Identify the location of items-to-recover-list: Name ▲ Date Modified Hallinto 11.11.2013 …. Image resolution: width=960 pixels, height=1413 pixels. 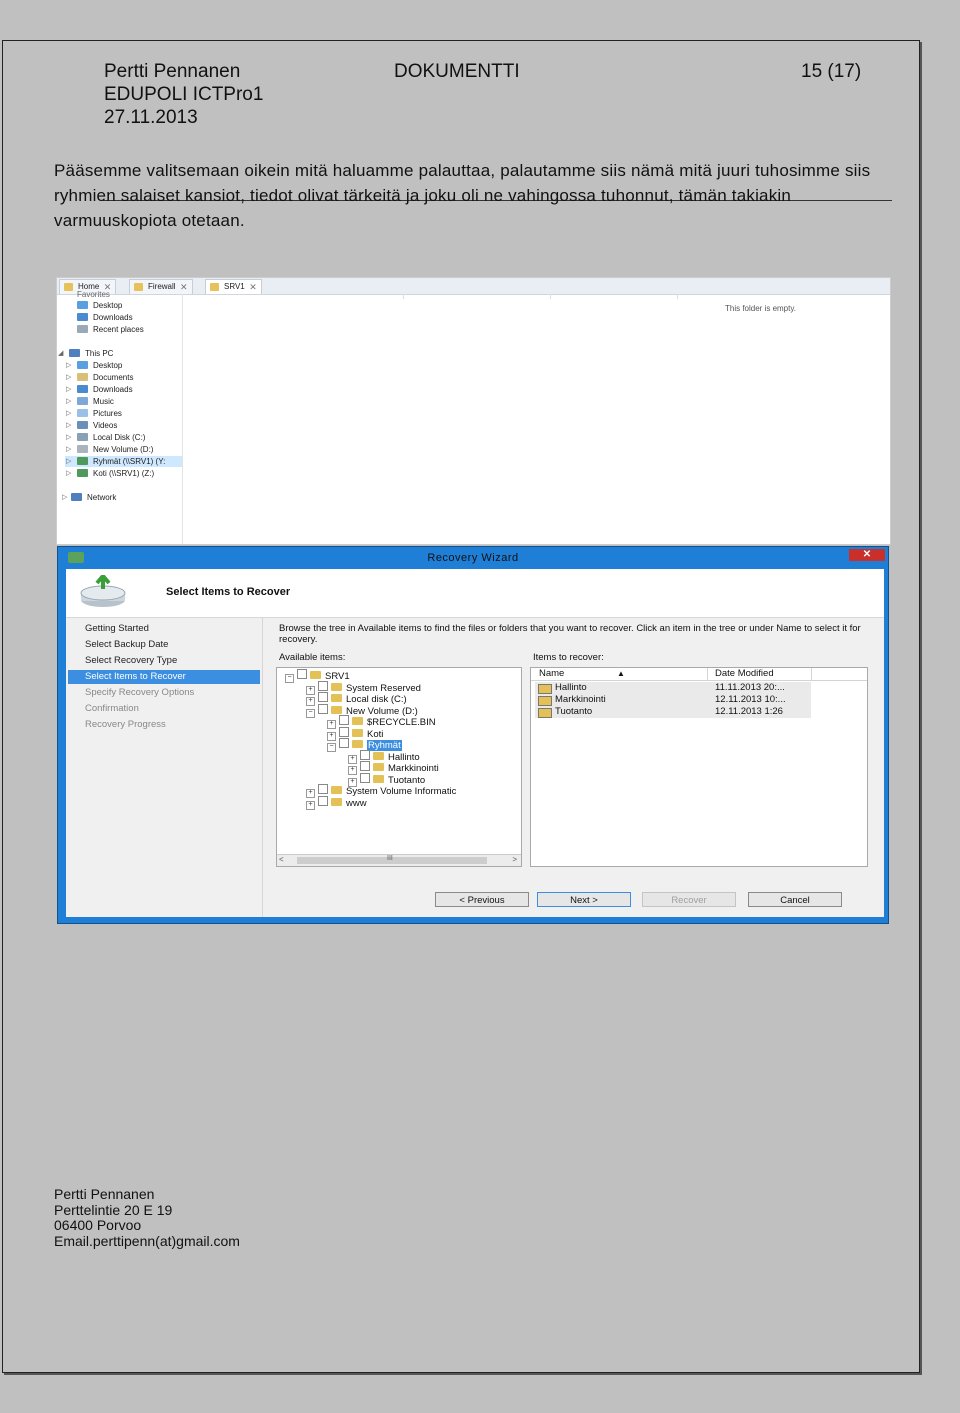
(699, 767).